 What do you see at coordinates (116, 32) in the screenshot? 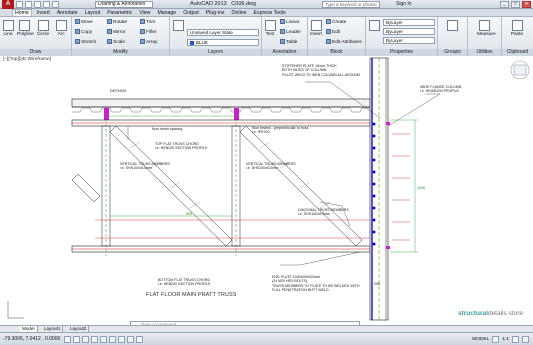
I see `mirror-tool: Mirror` at bounding box center [116, 32].